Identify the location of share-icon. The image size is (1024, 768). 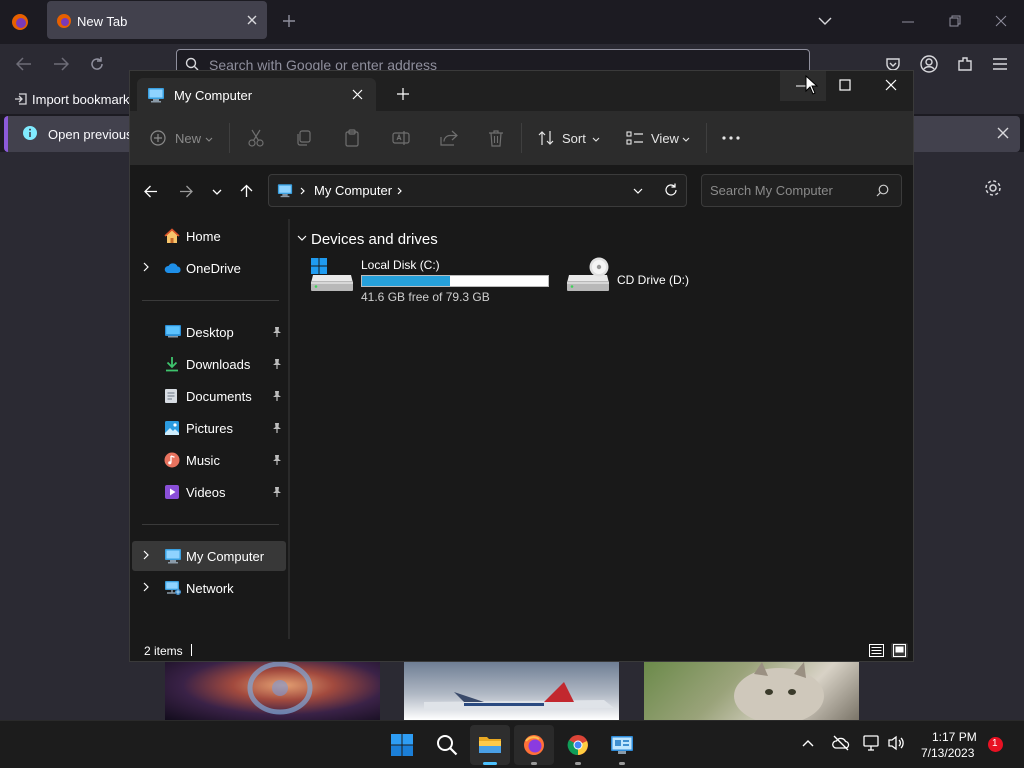
(449, 138).